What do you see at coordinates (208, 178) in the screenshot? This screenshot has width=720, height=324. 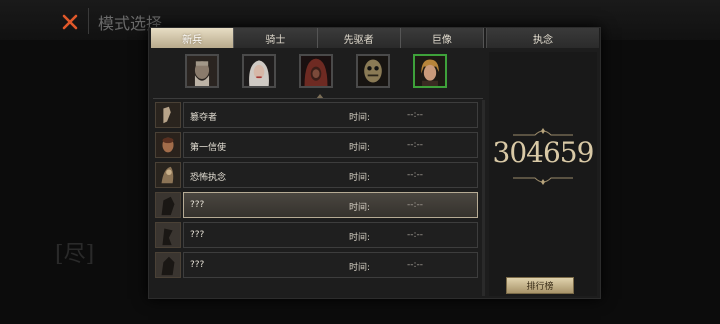 I see `boss-name: 恐怖执念` at bounding box center [208, 178].